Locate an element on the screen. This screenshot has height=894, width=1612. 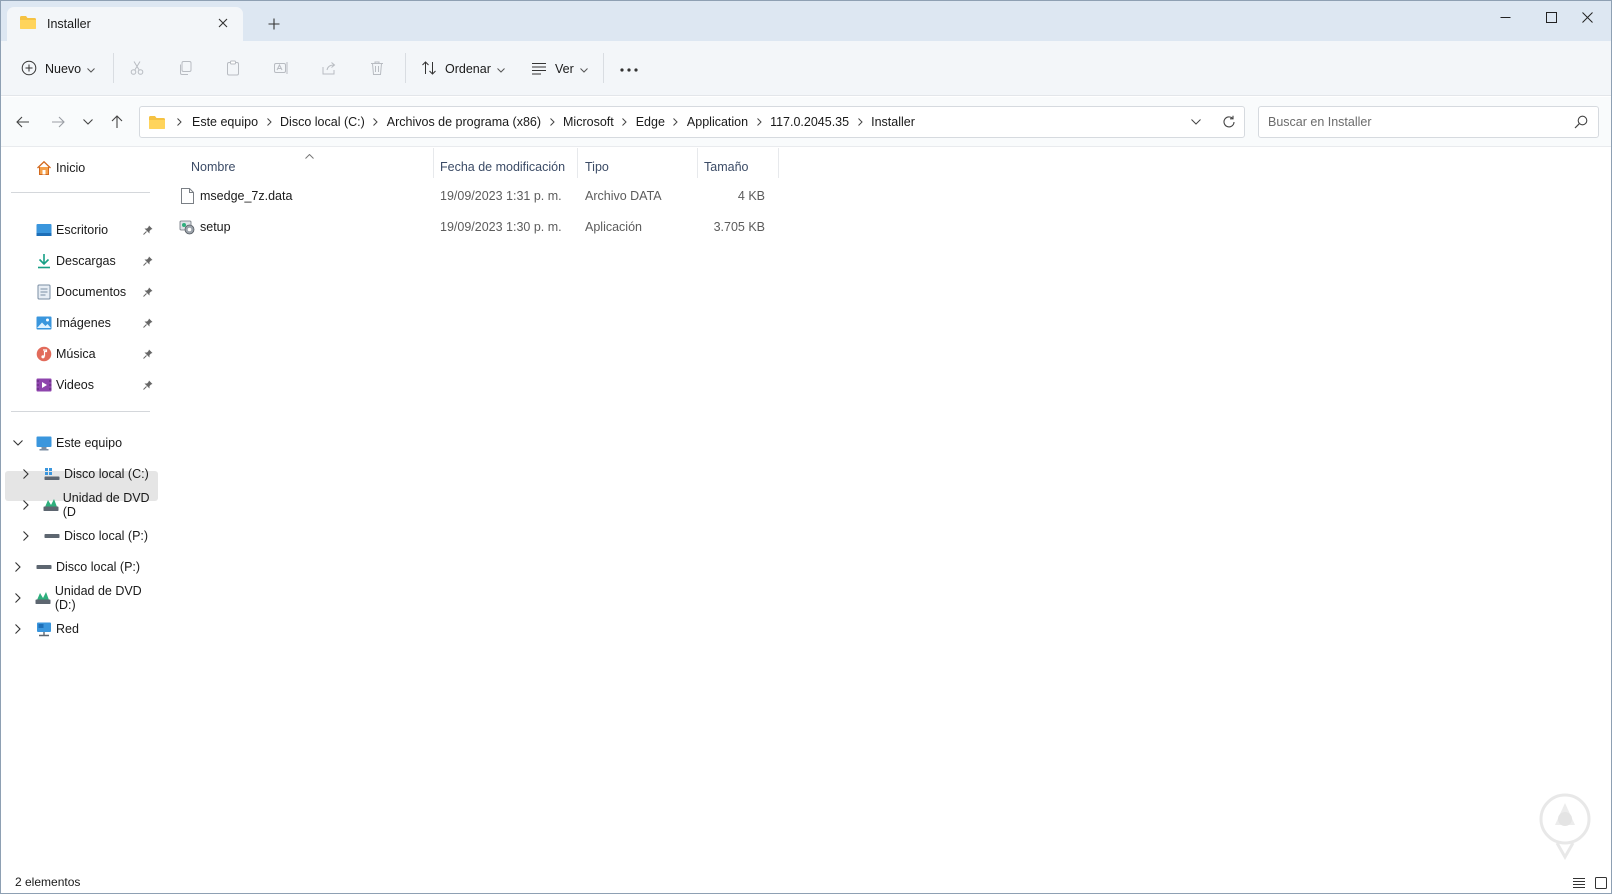
sidebar-item-documentos: Documentos is located at coordinates (80, 292).